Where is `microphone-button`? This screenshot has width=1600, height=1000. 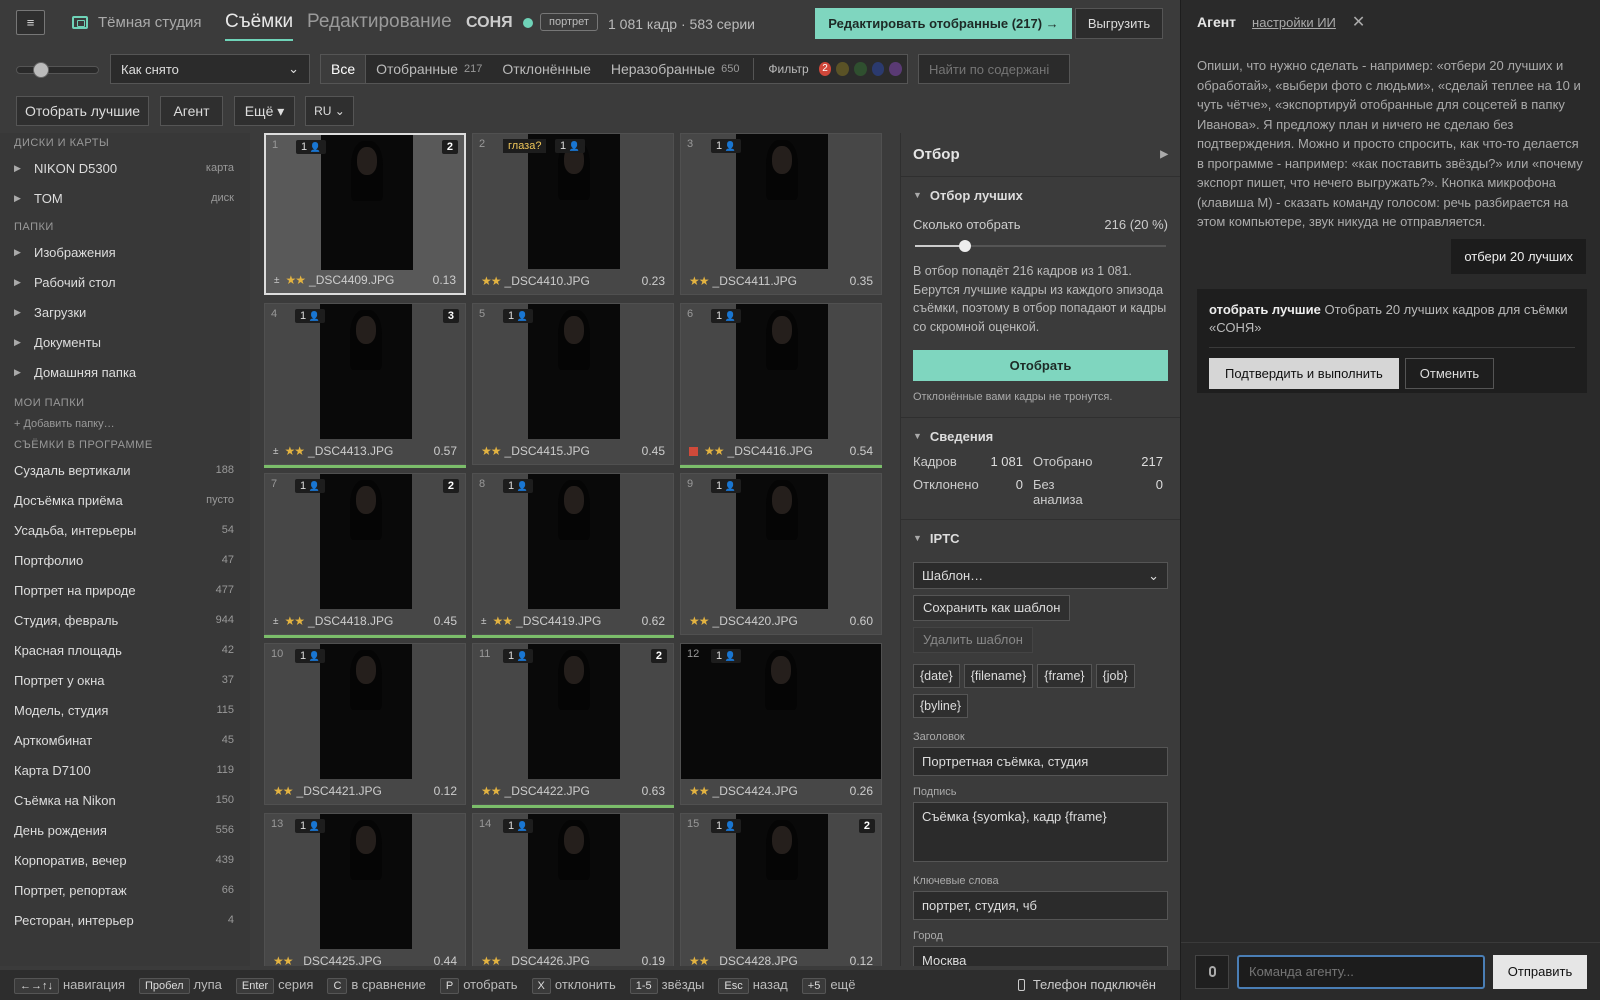
microphone-button is located at coordinates (1212, 971).